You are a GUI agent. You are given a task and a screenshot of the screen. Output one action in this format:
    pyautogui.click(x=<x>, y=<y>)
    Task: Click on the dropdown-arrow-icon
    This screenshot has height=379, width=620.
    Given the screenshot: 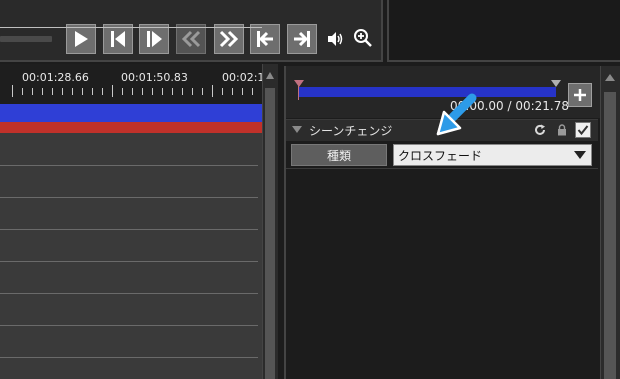 What is the action you would take?
    pyautogui.click(x=580, y=155)
    